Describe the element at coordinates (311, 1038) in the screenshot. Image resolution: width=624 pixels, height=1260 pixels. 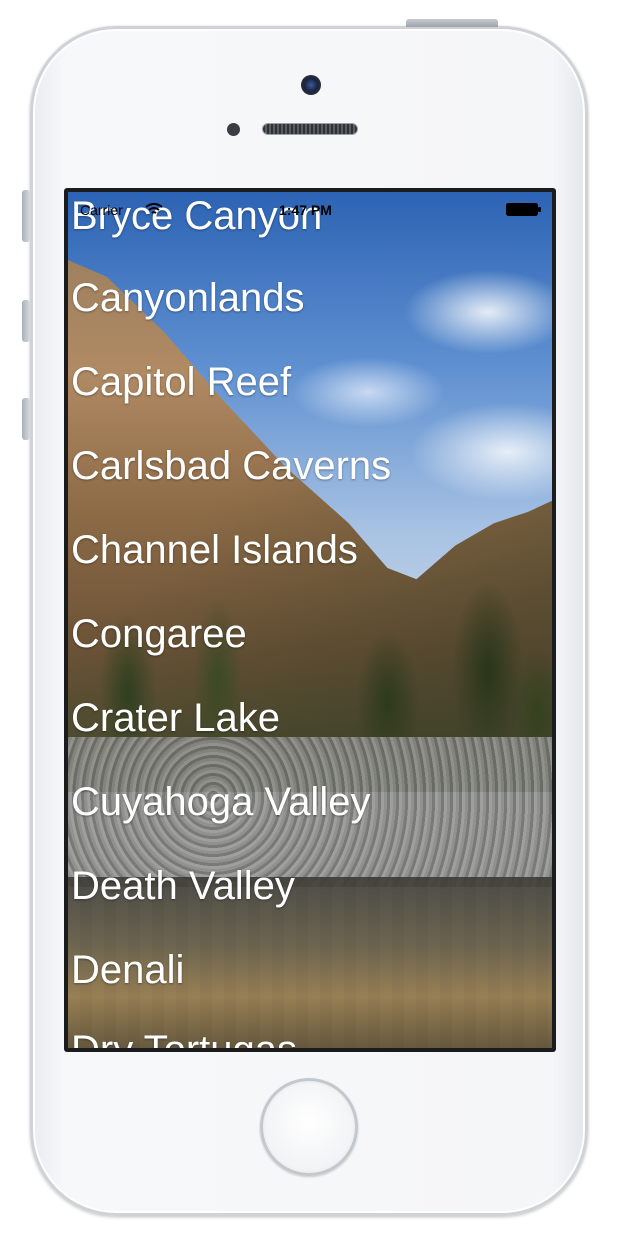
I see `list-item: Dry Tortugas` at that location.